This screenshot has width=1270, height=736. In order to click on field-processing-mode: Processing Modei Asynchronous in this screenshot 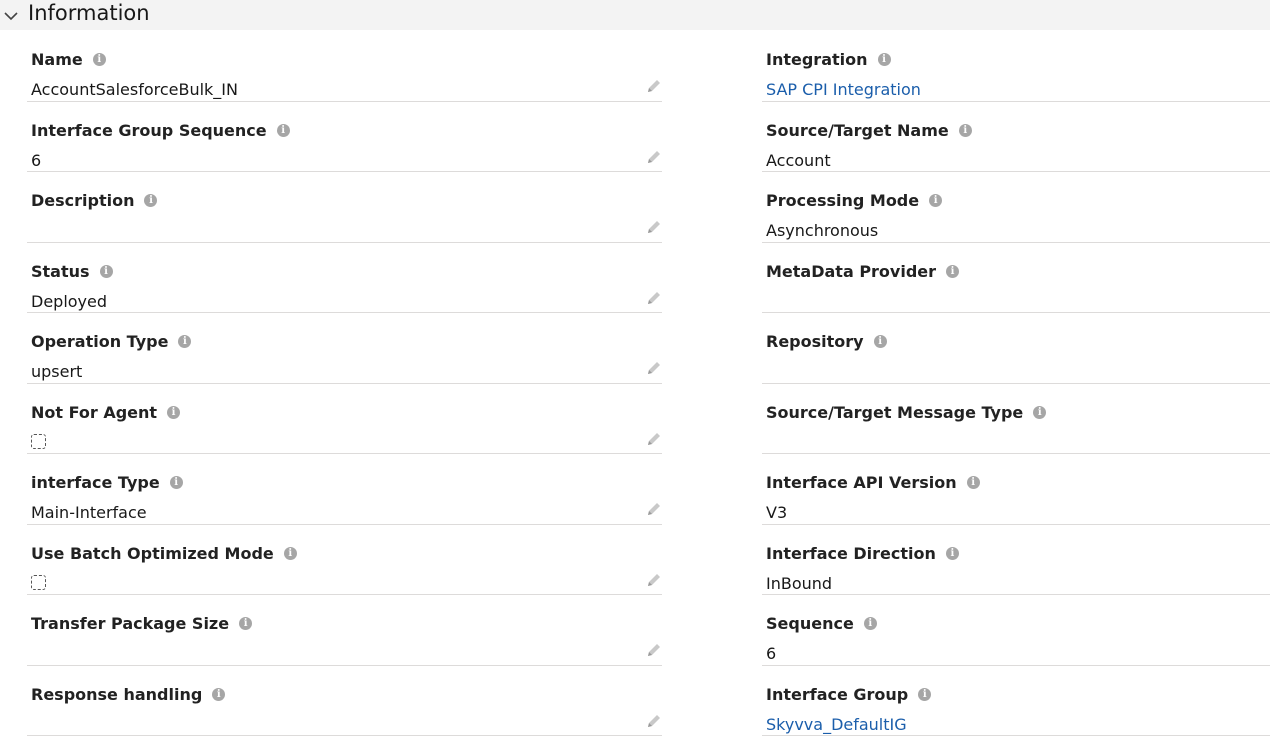, I will do `click(1016, 207)`.